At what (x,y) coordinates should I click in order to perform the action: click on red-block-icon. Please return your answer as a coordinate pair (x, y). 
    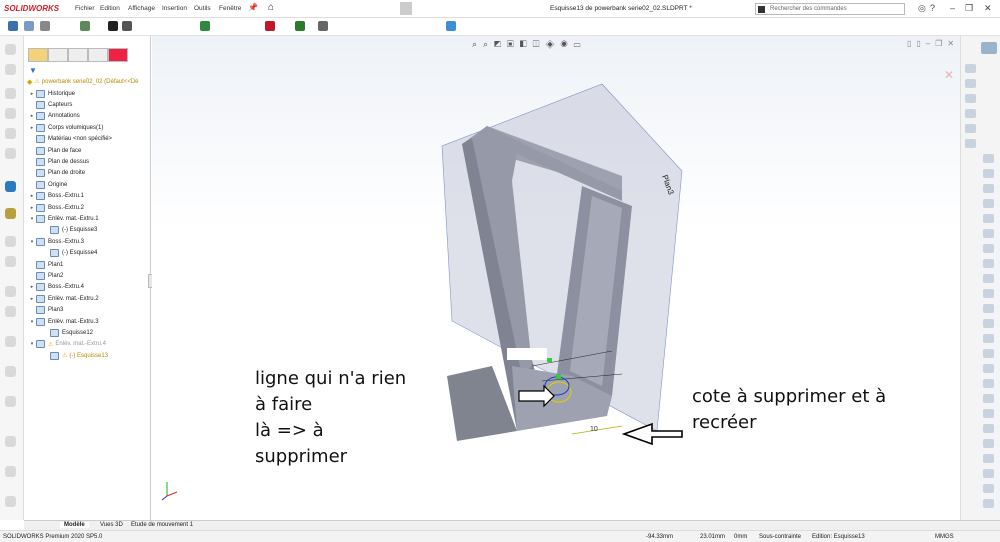
    Looking at the image, I should click on (270, 26).